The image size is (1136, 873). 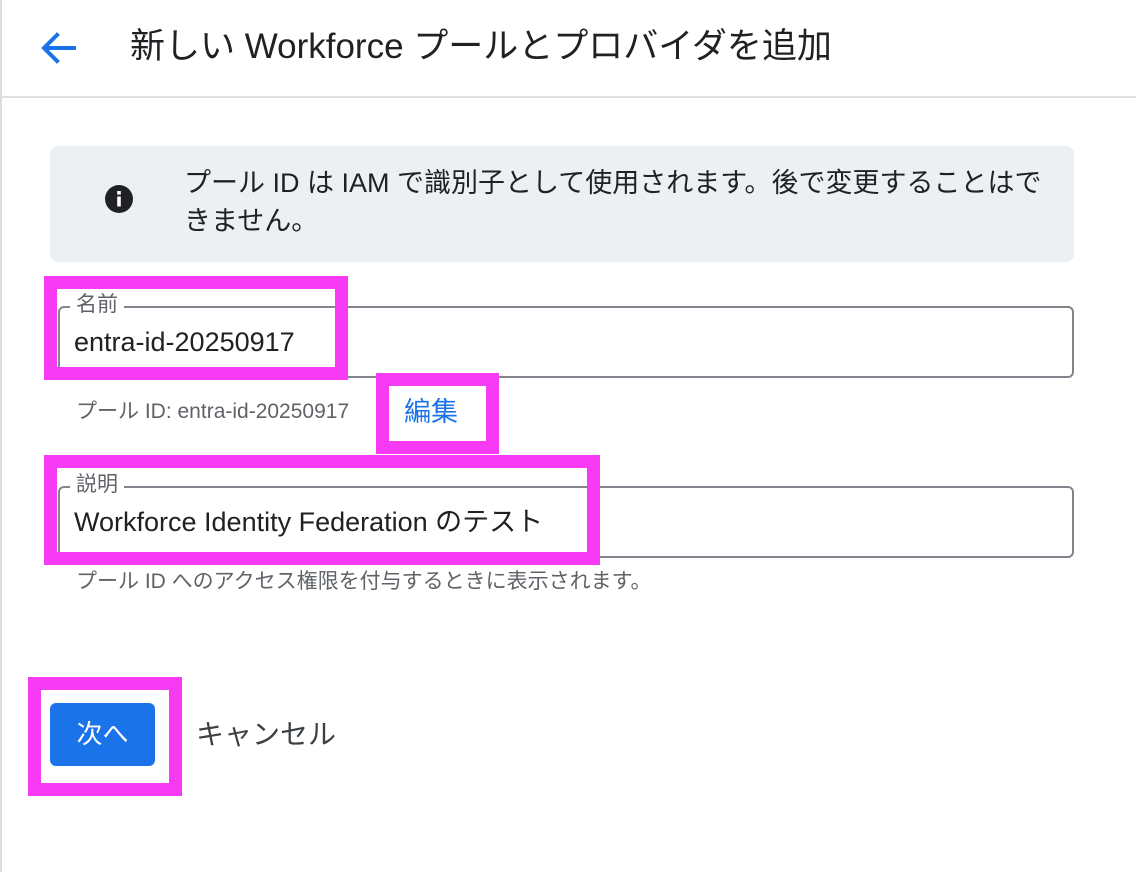 I want to click on page-header: 新しい Workforce プールとプロバイダを追加, so click(x=569, y=49).